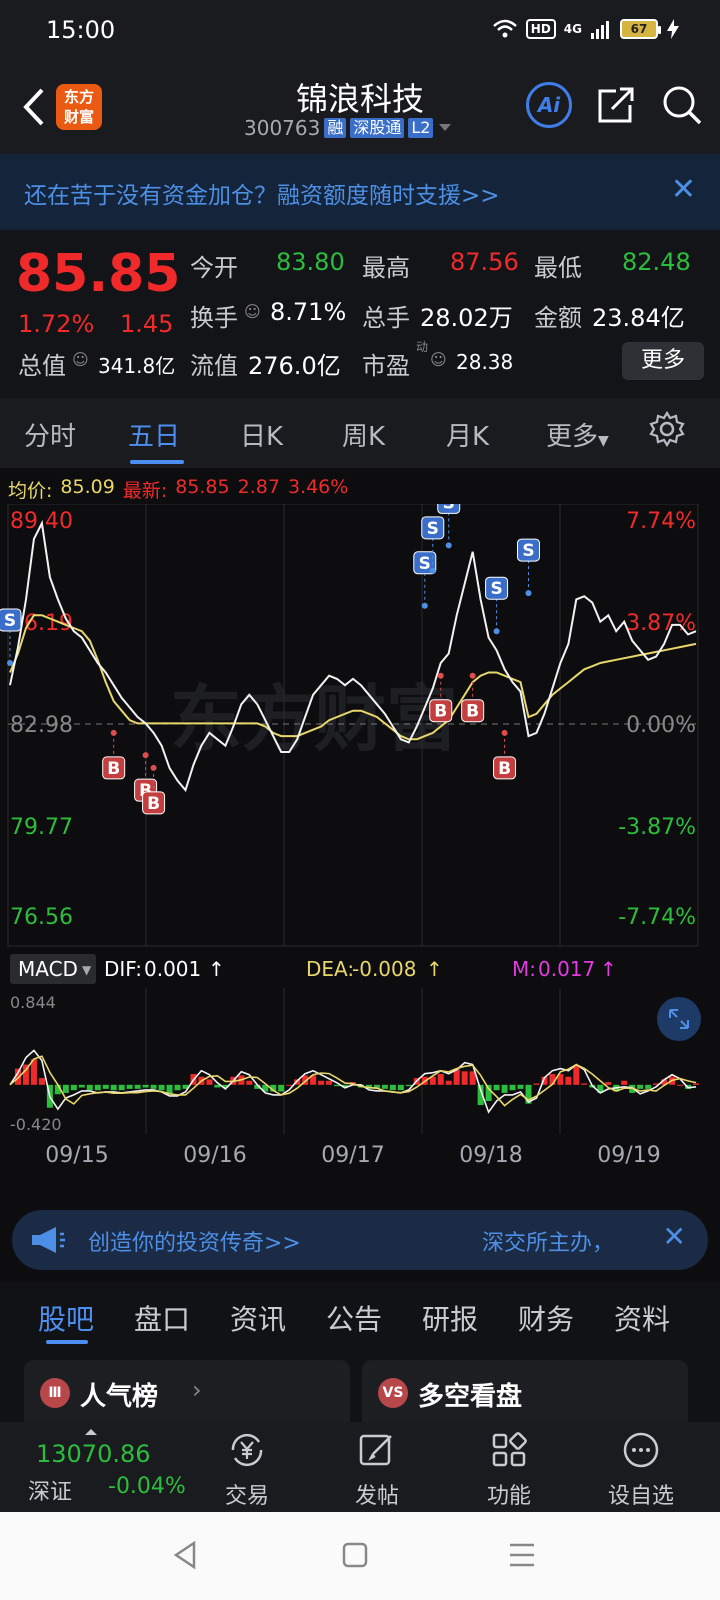 This screenshot has width=720, height=1600. I want to click on network-label: 4G, so click(572, 29).